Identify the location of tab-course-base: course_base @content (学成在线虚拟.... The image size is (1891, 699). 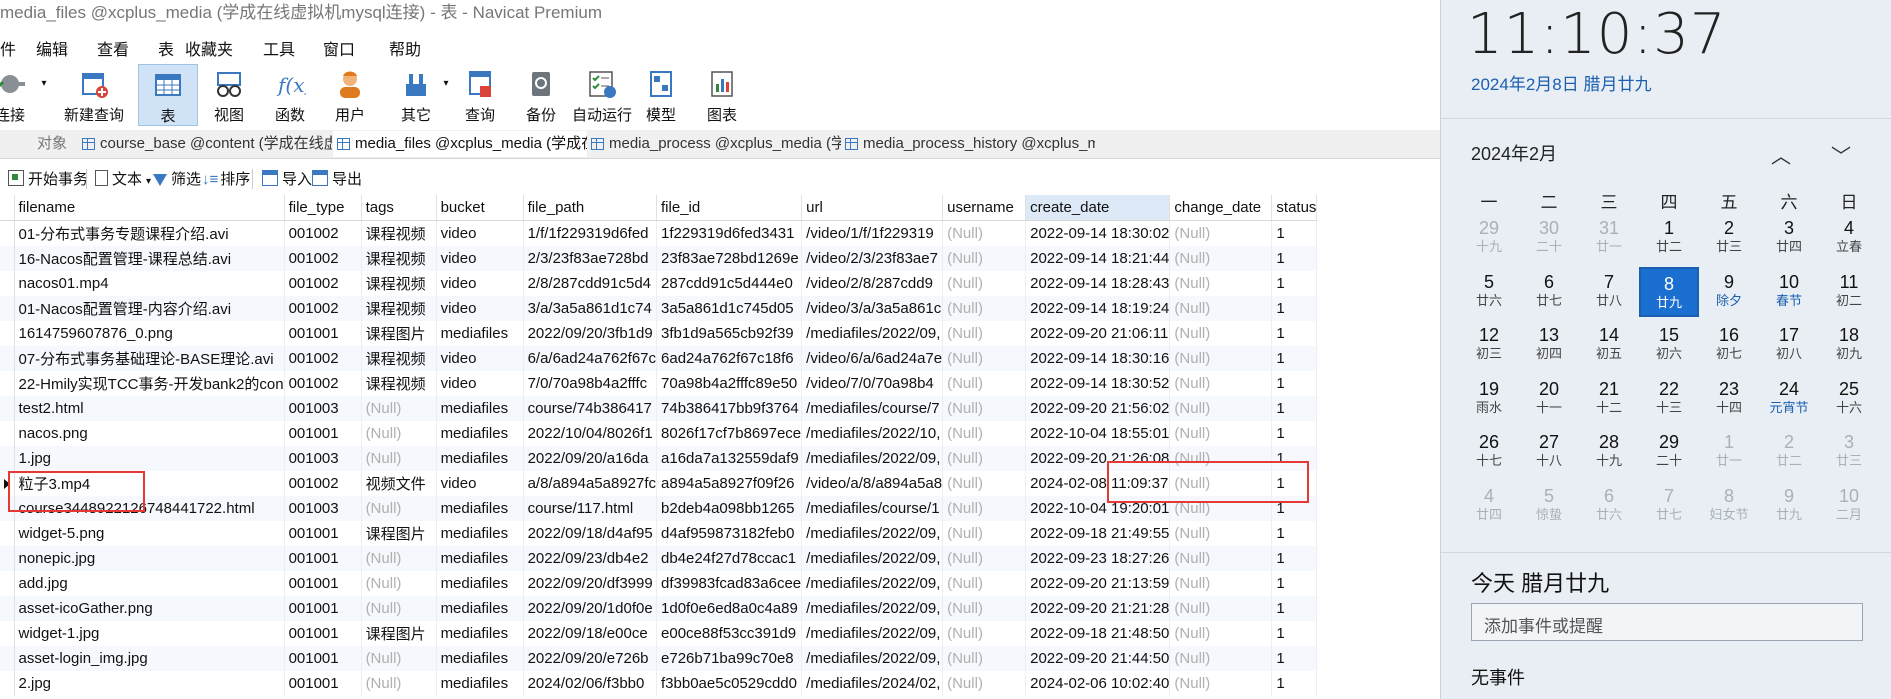
(205, 144).